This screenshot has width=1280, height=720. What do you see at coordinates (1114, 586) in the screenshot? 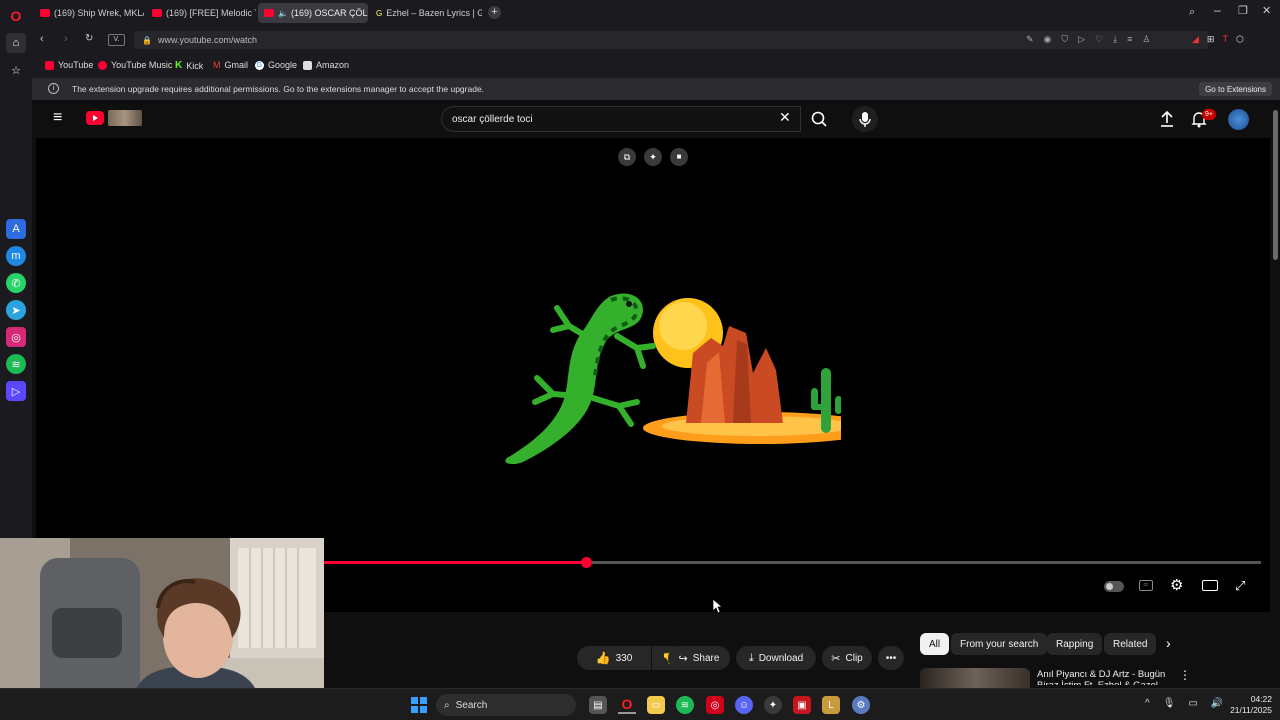
I see `autoplay-toggle` at bounding box center [1114, 586].